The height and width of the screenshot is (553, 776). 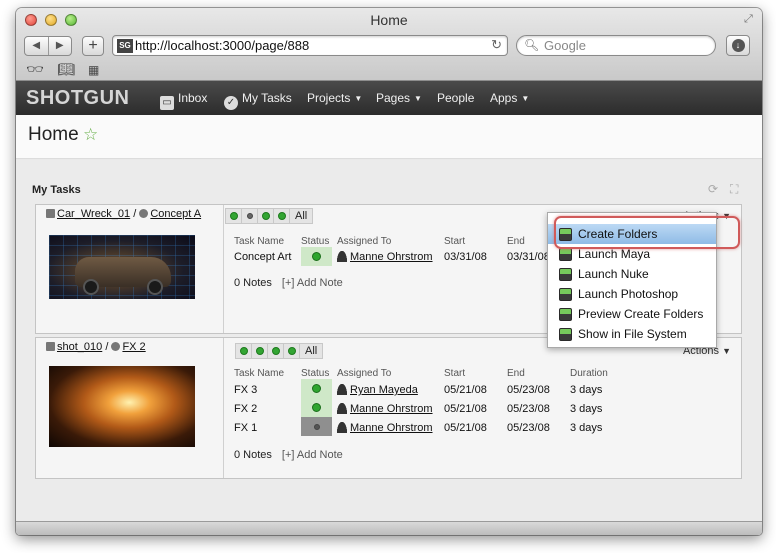 I want to click on download-arrow-icon: ↓, so click(x=738, y=45).